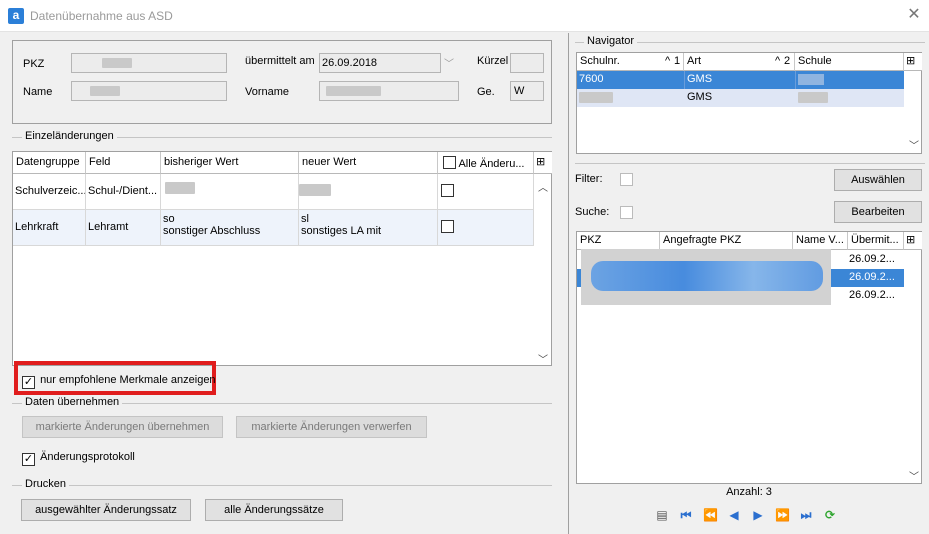 This screenshot has width=929, height=534. I want to click on table-cell: sl sonstiges LA mit, so click(368, 228).